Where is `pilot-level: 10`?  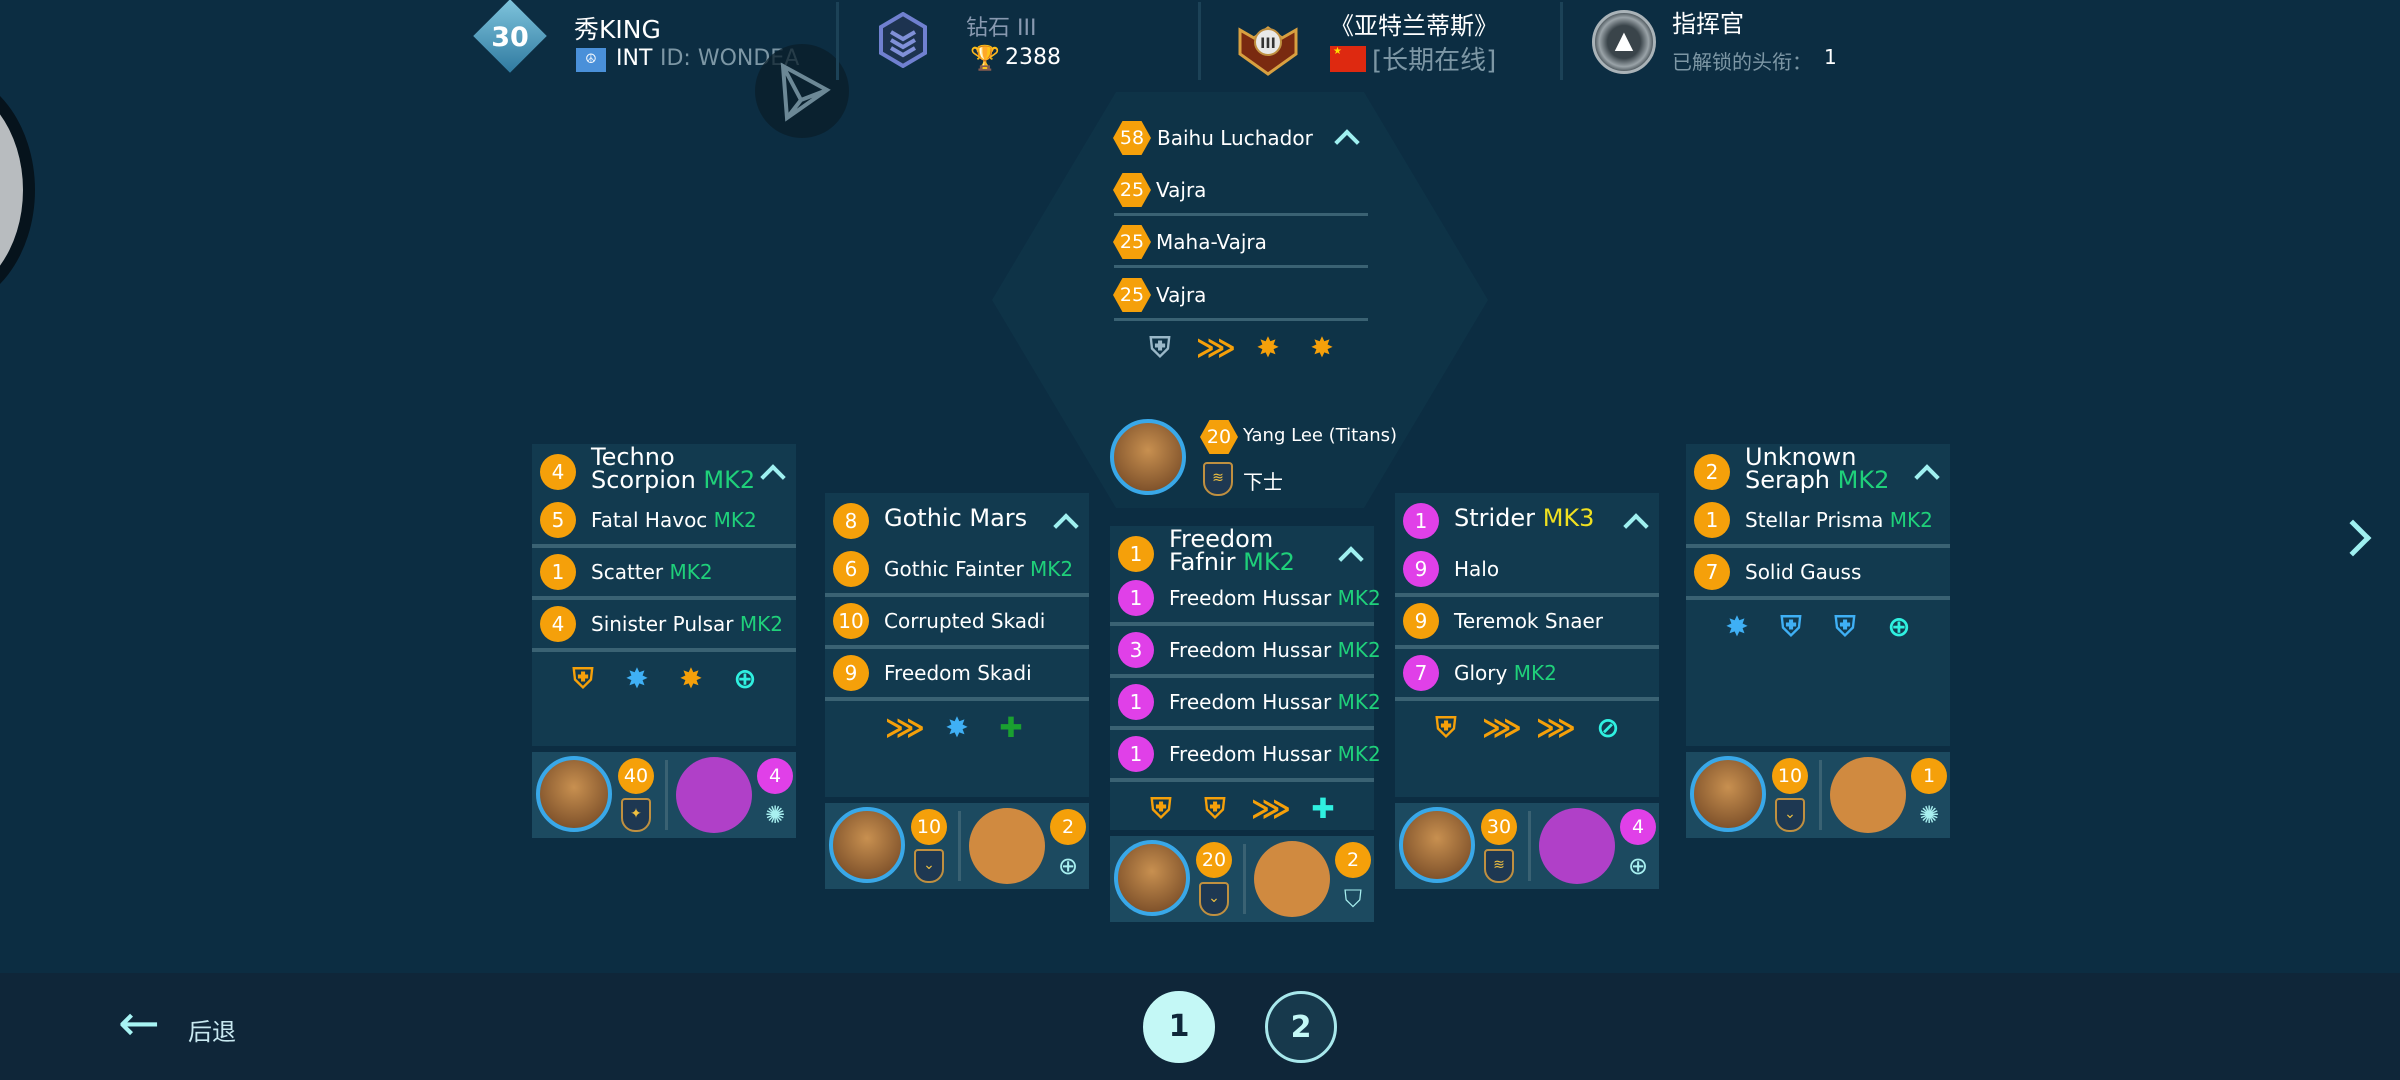
pilot-level: 10 is located at coordinates (1790, 776).